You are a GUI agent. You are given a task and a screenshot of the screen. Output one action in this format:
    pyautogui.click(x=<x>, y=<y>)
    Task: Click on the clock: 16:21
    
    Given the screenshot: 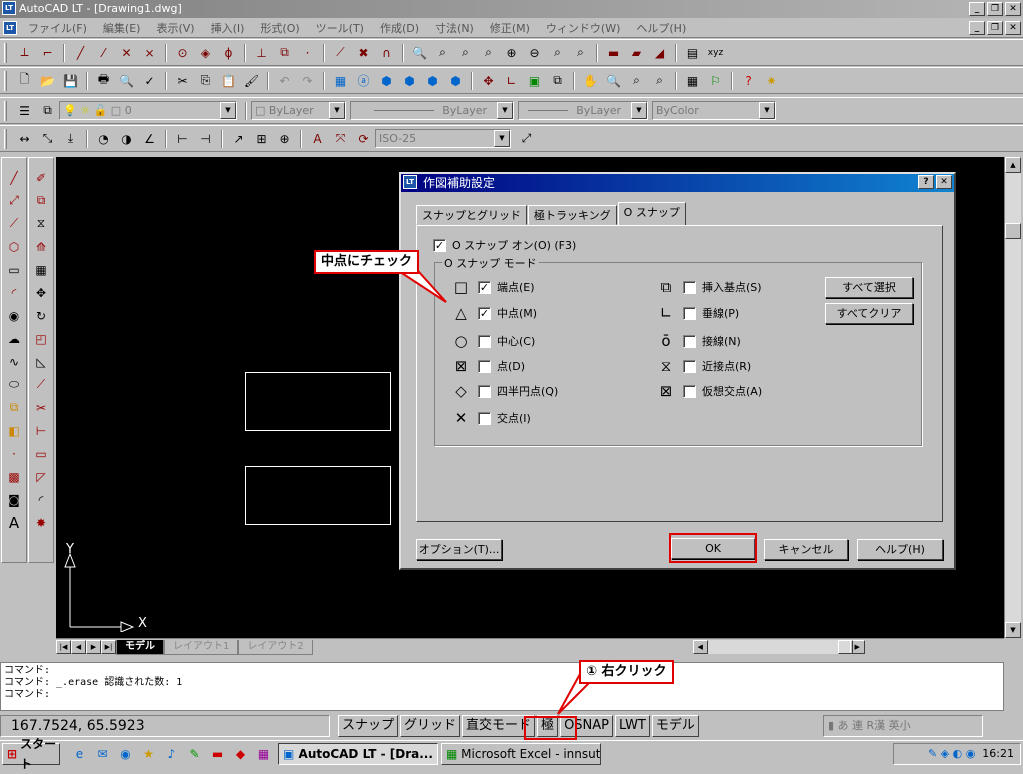 What is the action you would take?
    pyautogui.click(x=998, y=753)
    